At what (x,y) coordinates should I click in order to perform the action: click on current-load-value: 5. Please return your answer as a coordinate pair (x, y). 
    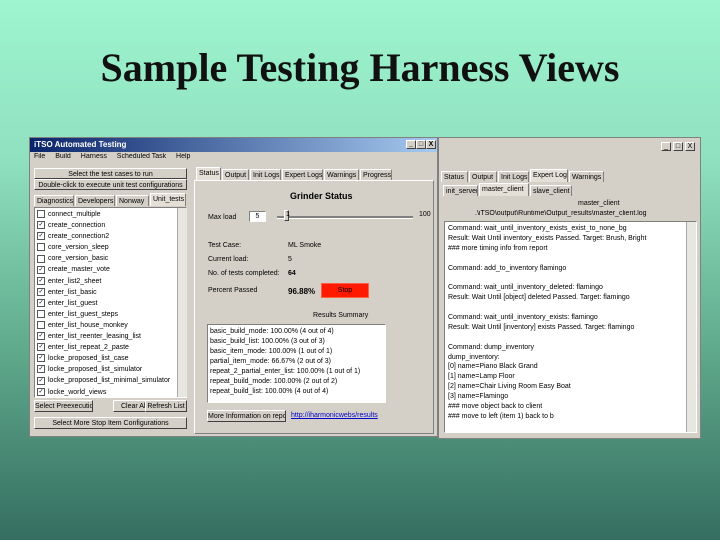
    Looking at the image, I should click on (290, 259).